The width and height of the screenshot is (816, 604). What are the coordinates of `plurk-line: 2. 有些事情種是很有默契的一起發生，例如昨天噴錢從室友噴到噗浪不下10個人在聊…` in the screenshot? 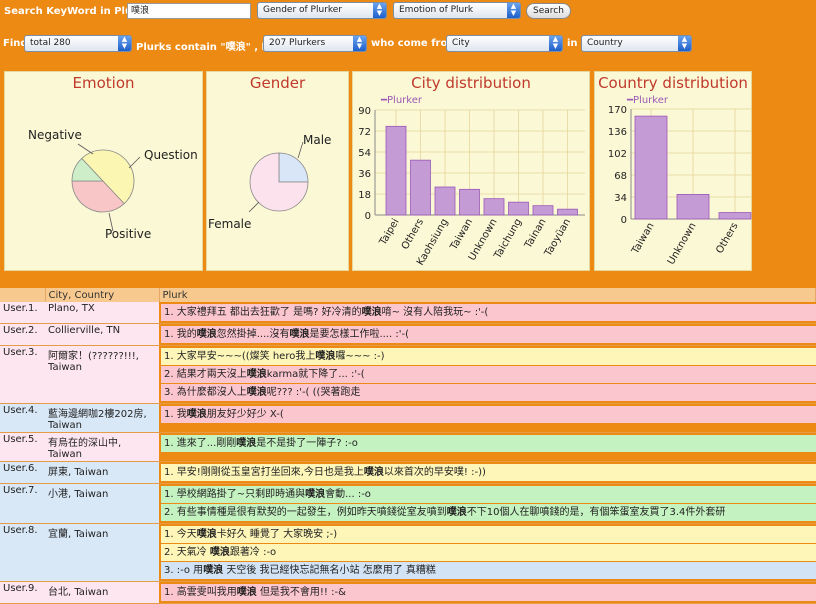 It's located at (488, 512).